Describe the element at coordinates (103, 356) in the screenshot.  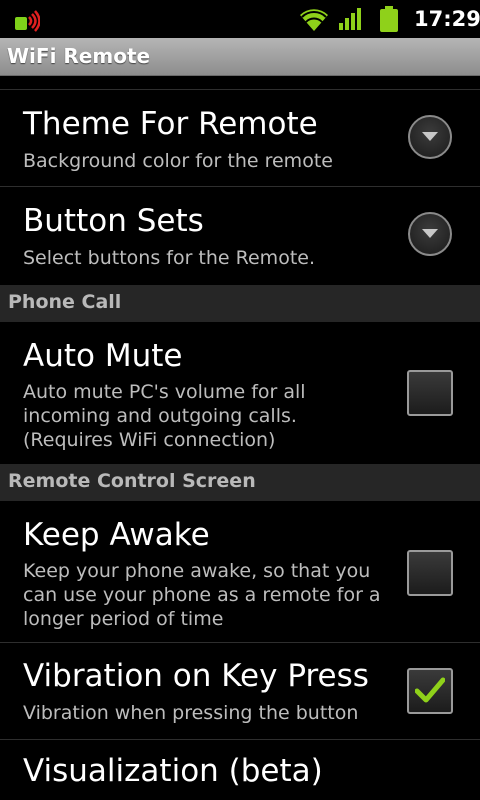
I see `pref-auto-mute-title: Auto Mute` at that location.